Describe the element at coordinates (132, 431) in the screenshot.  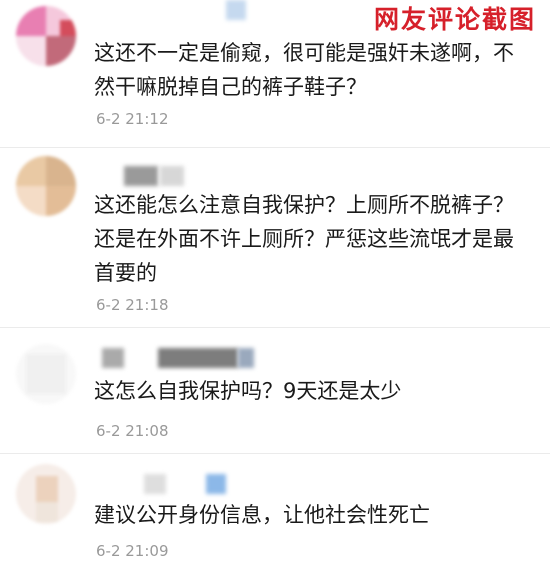
I see `comment-timestamp: 6-2 21:08` at that location.